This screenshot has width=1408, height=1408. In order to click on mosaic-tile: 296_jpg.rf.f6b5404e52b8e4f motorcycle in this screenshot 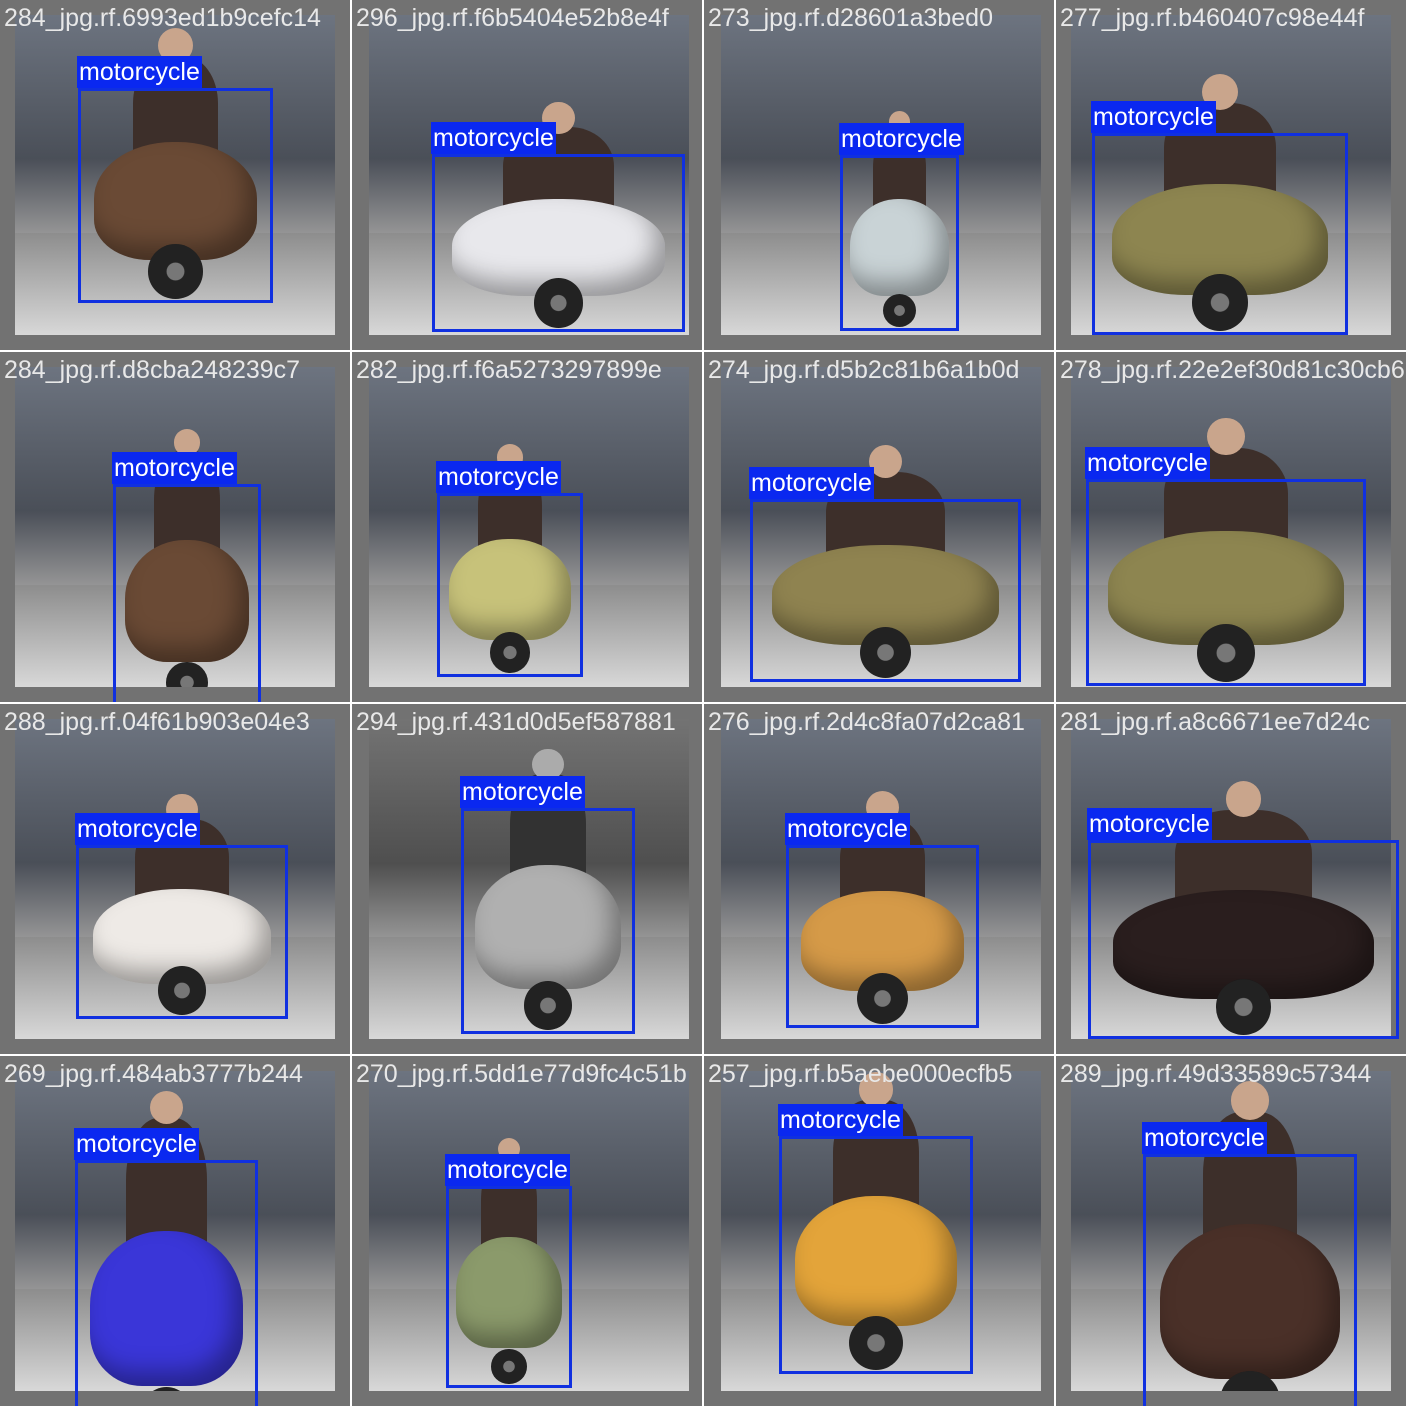, I will do `click(527, 175)`.